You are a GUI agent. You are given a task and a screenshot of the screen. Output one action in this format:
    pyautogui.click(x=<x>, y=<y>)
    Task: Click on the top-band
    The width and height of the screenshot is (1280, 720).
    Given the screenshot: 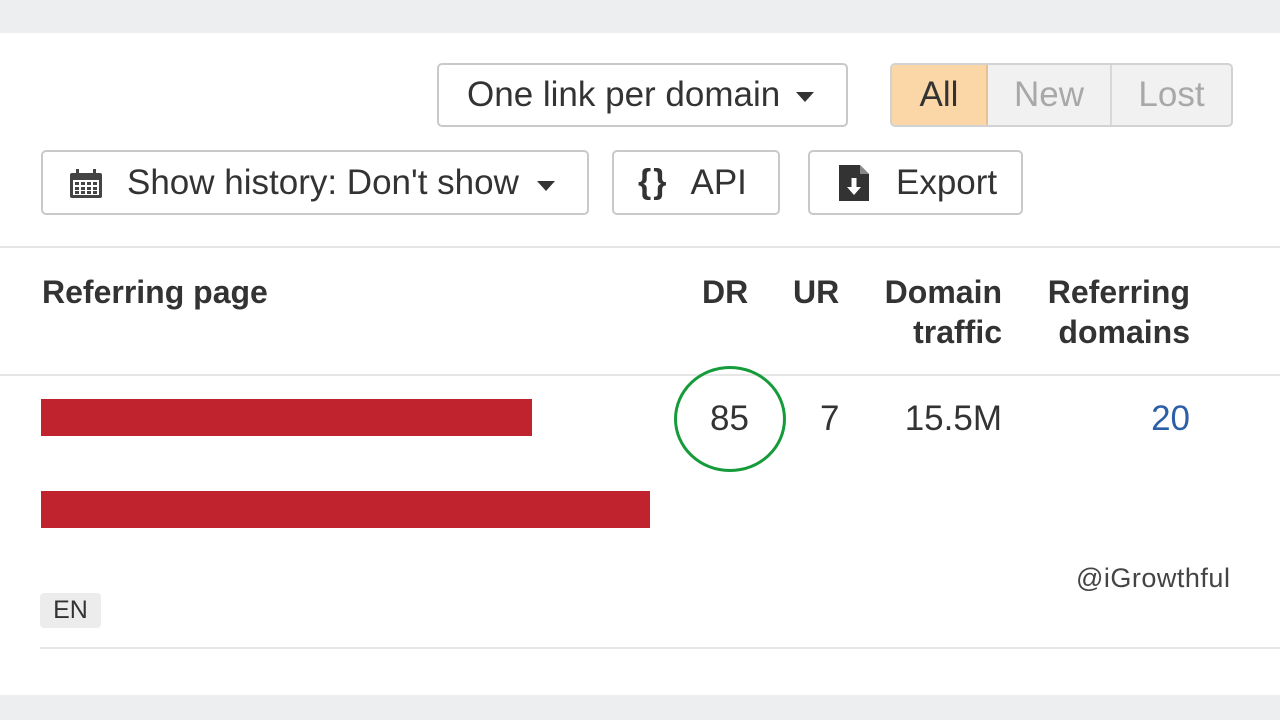 What is the action you would take?
    pyautogui.click(x=640, y=16)
    